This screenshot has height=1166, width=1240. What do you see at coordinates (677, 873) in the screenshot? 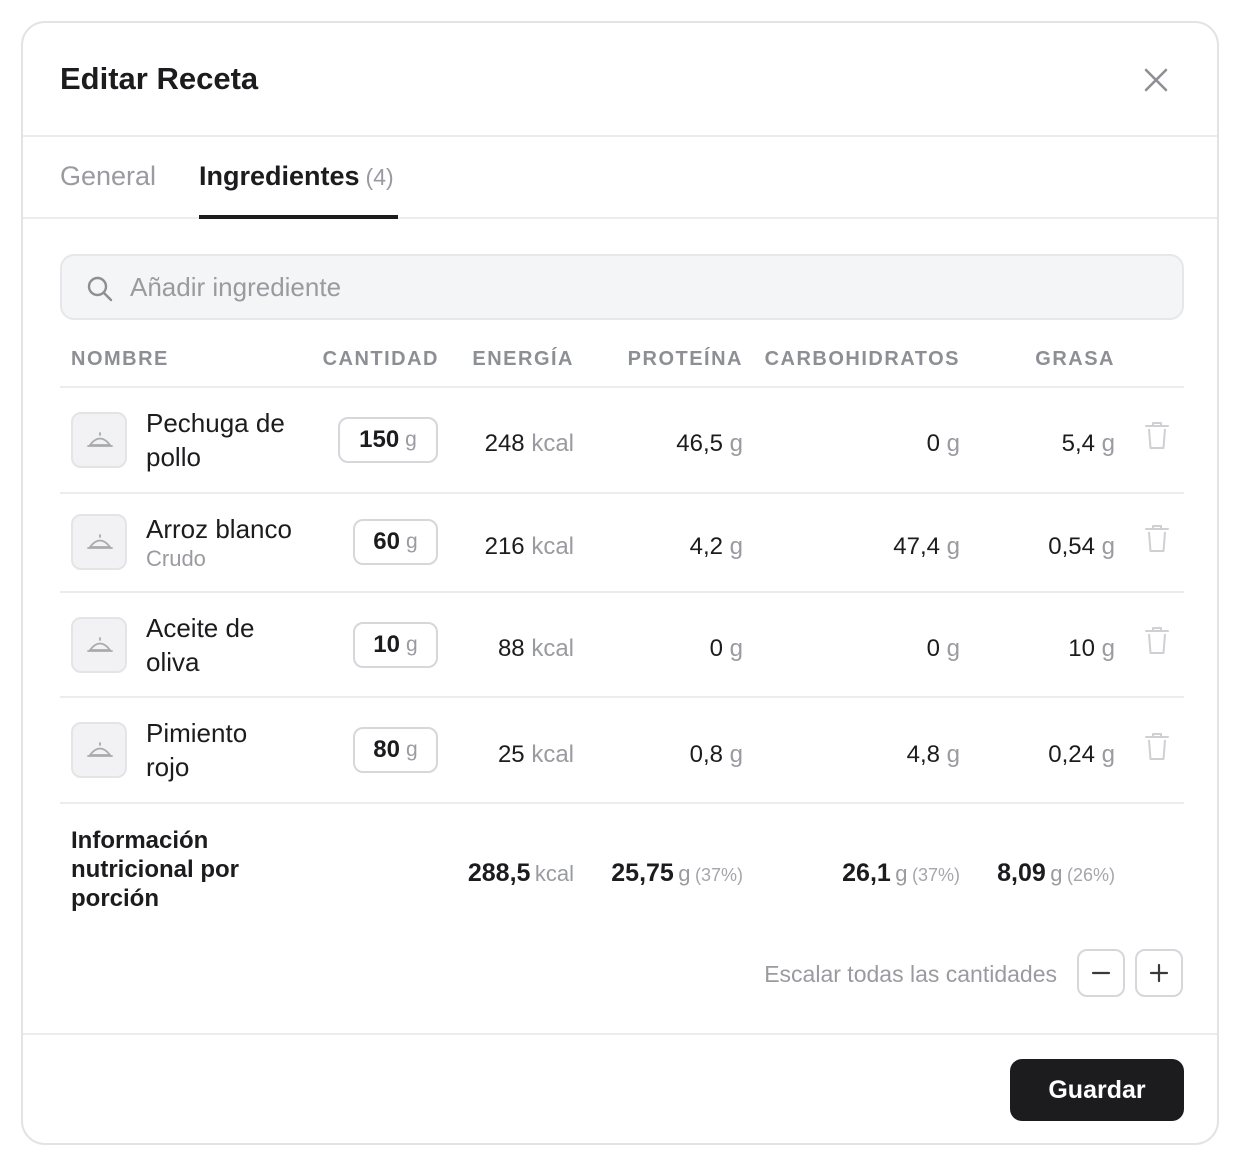
I see `summary-protein: 25,75 g (37%)` at bounding box center [677, 873].